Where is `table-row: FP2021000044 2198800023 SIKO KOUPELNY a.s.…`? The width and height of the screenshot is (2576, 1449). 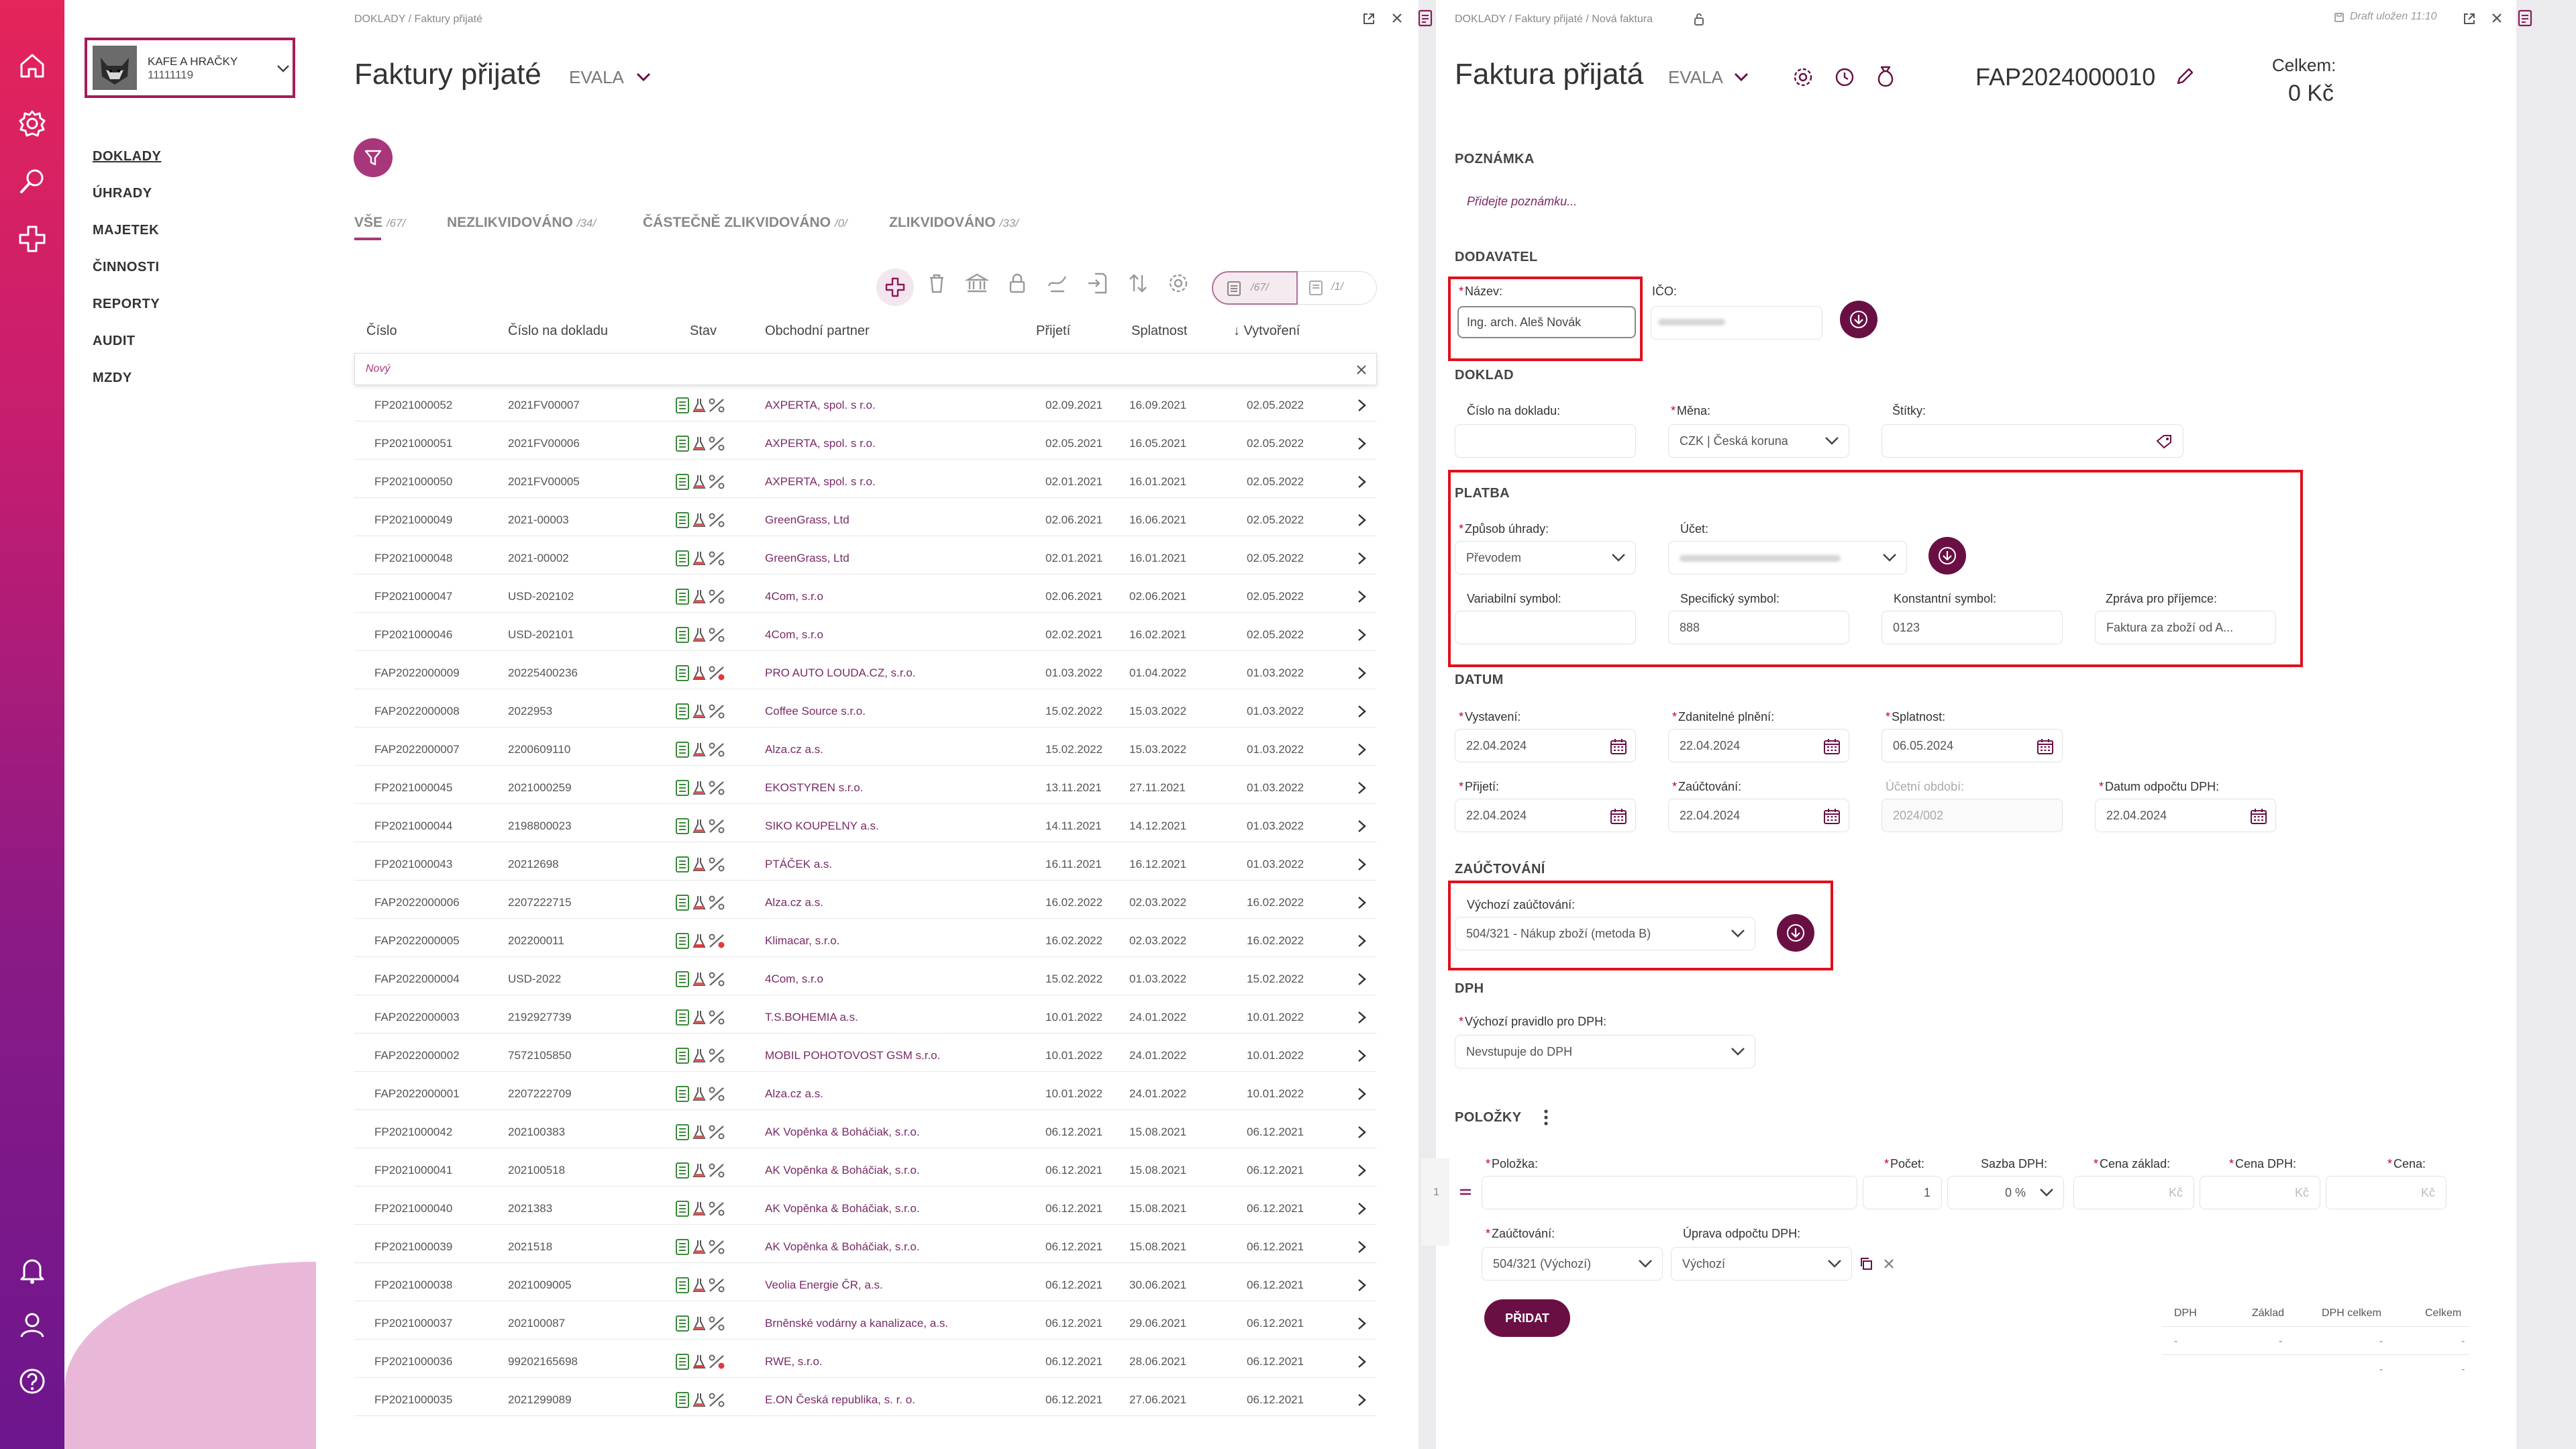
table-row: FP2021000044 2198800023 SIKO KOUPELNY a.s.… is located at coordinates (865, 826).